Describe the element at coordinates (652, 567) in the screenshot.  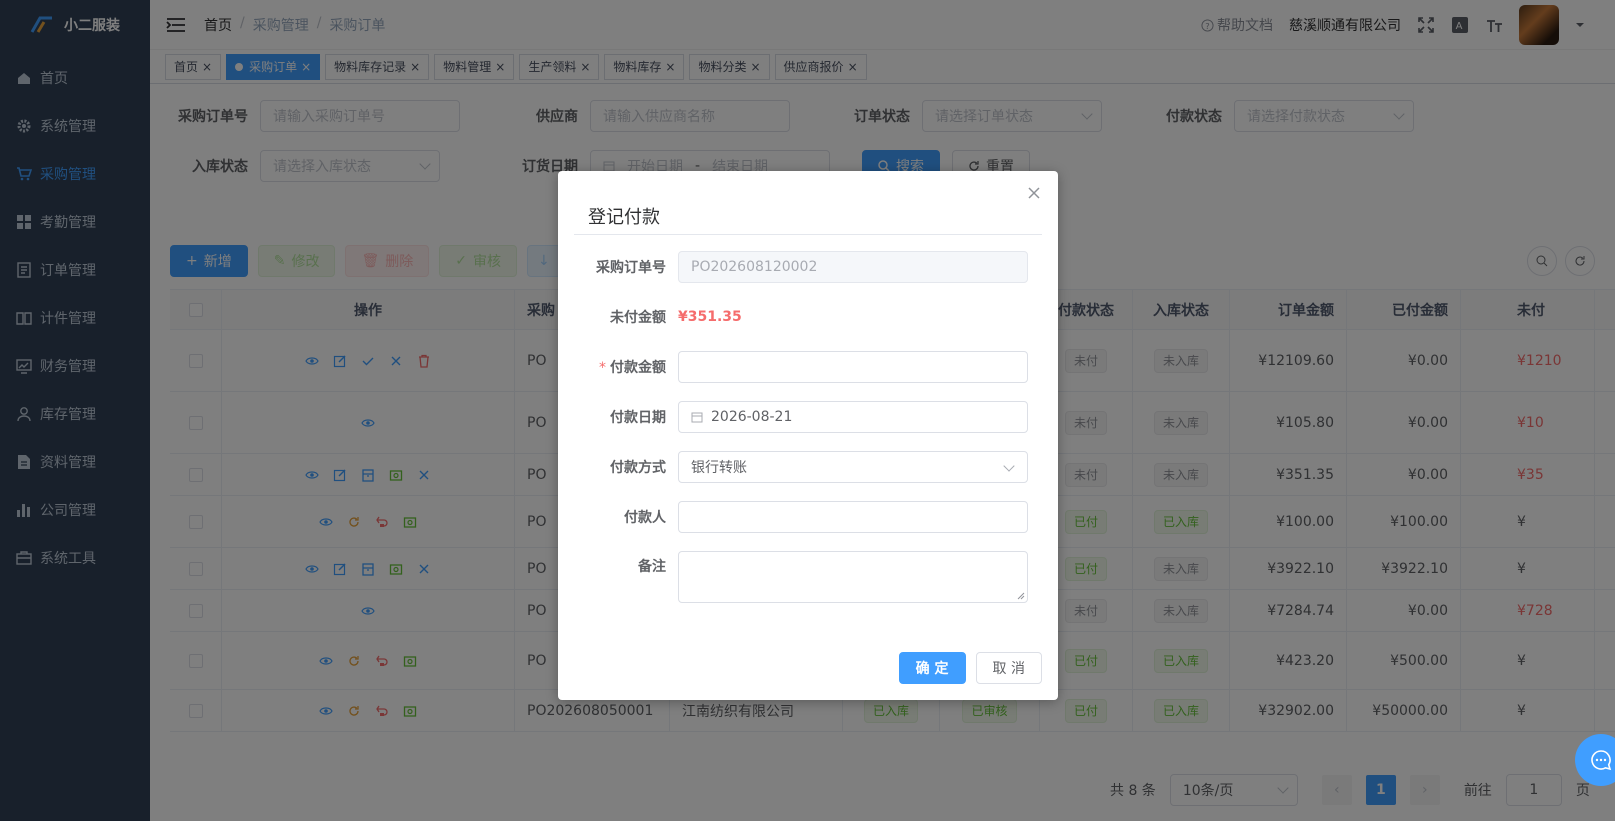
I see `dlg-remark-label: 备注` at that location.